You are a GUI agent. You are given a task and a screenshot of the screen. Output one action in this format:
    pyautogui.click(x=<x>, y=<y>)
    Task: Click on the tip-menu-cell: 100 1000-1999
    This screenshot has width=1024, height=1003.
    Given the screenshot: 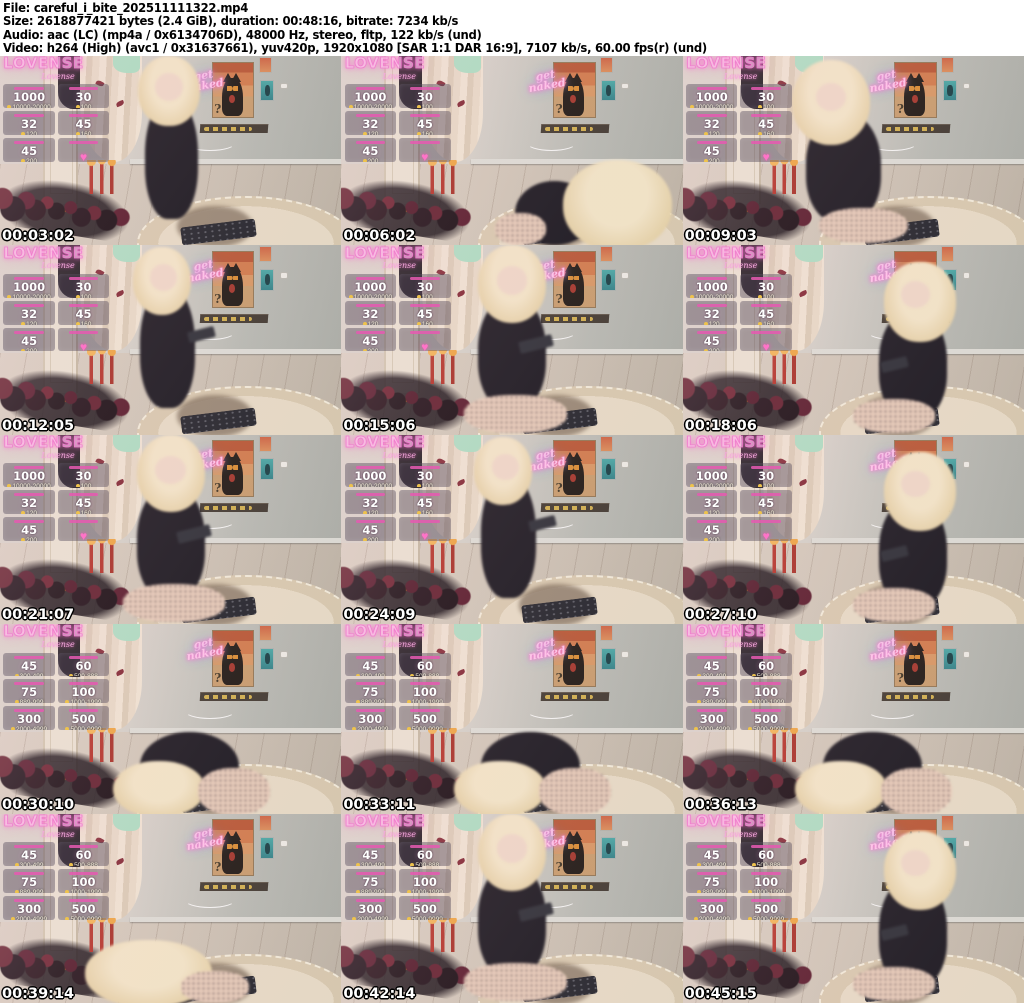 What is the action you would take?
    pyautogui.click(x=83, y=691)
    